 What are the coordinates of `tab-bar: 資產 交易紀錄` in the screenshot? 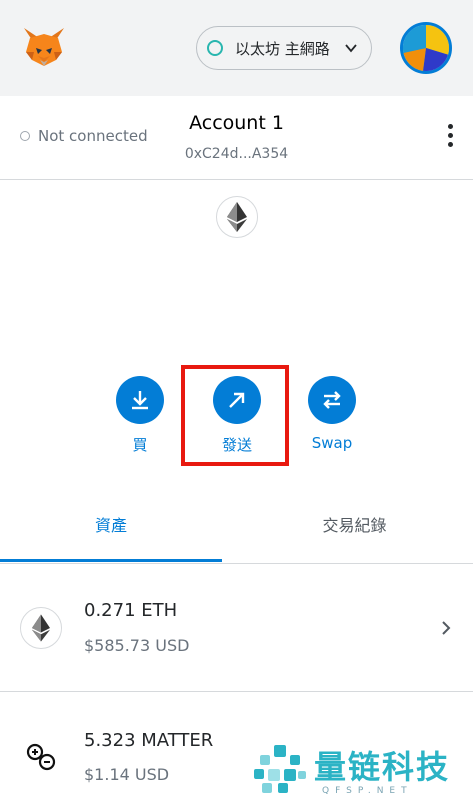 It's located at (236, 532).